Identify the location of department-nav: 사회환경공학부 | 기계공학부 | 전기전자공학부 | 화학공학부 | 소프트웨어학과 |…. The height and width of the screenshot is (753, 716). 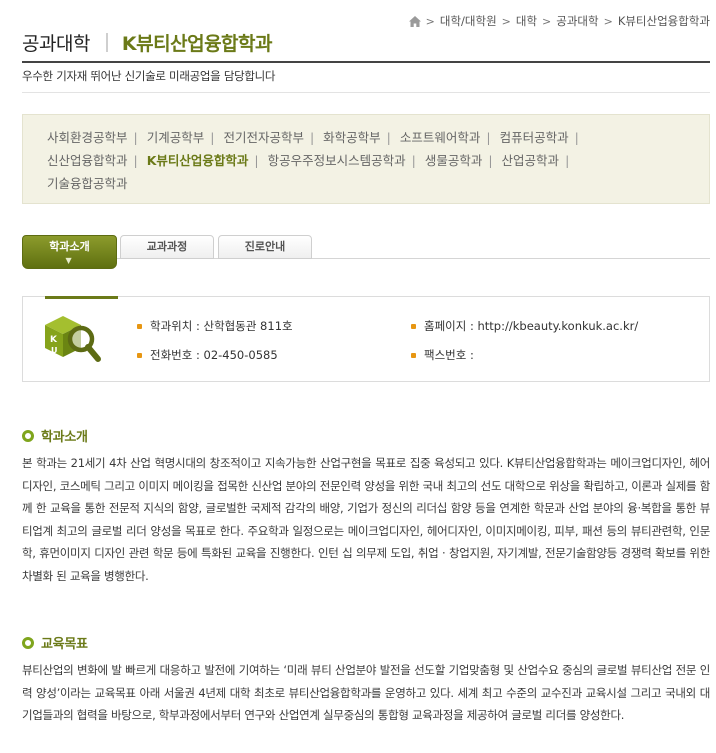
(366, 159).